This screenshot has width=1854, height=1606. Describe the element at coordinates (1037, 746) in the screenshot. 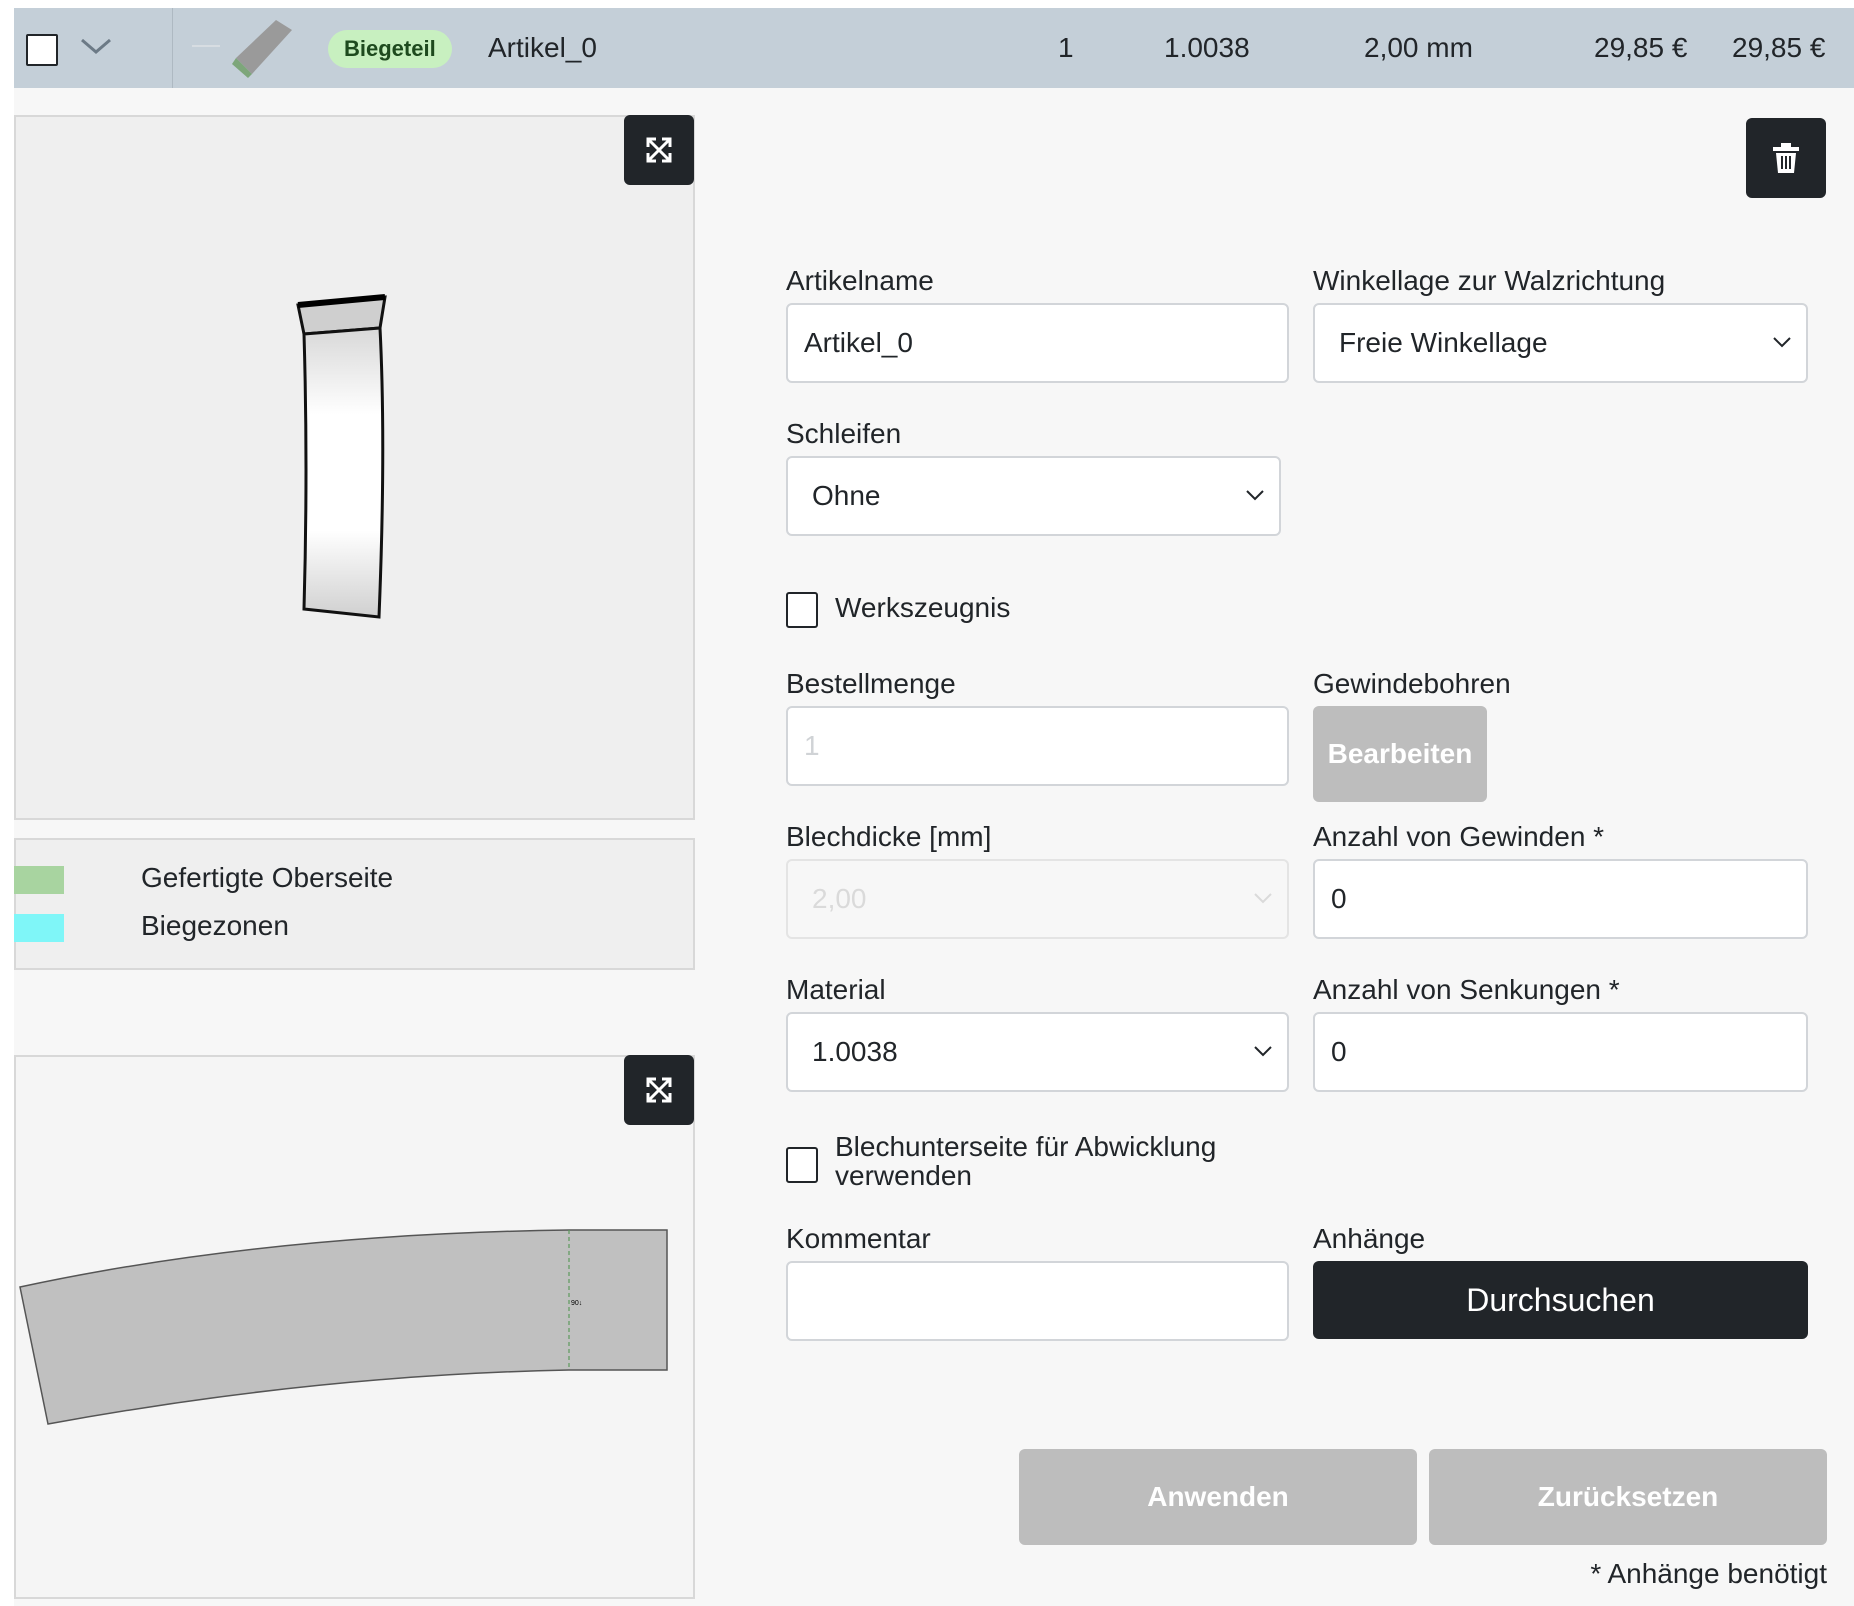

I see `order-quantity-input: 1` at that location.